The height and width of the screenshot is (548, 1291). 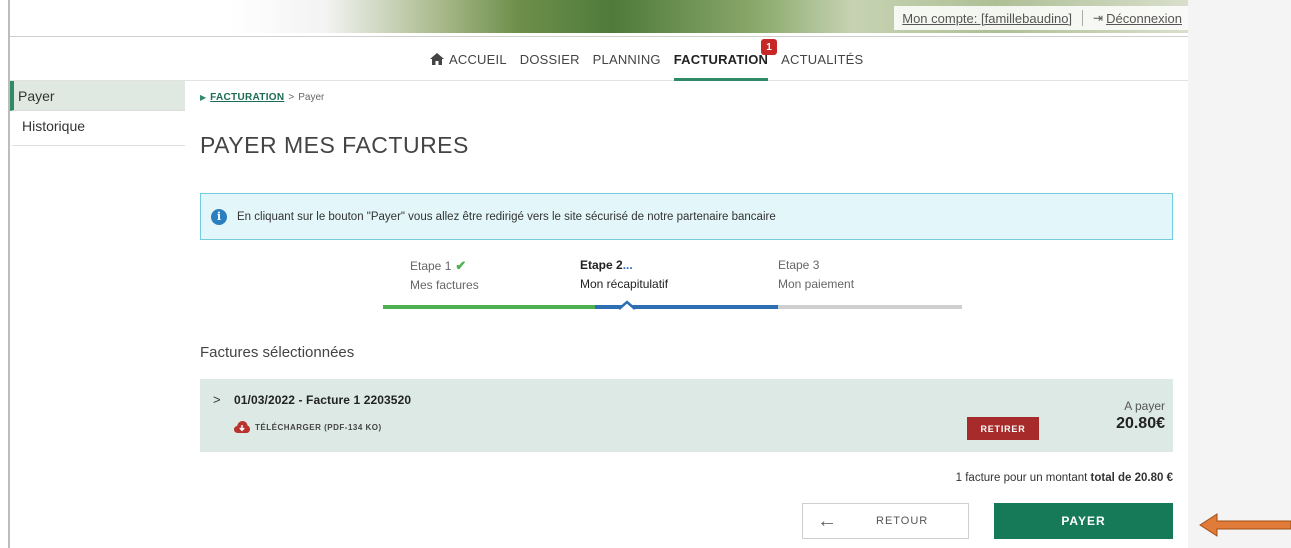 What do you see at coordinates (816, 284) in the screenshot?
I see `step-3-subtitle: Mon paiement` at bounding box center [816, 284].